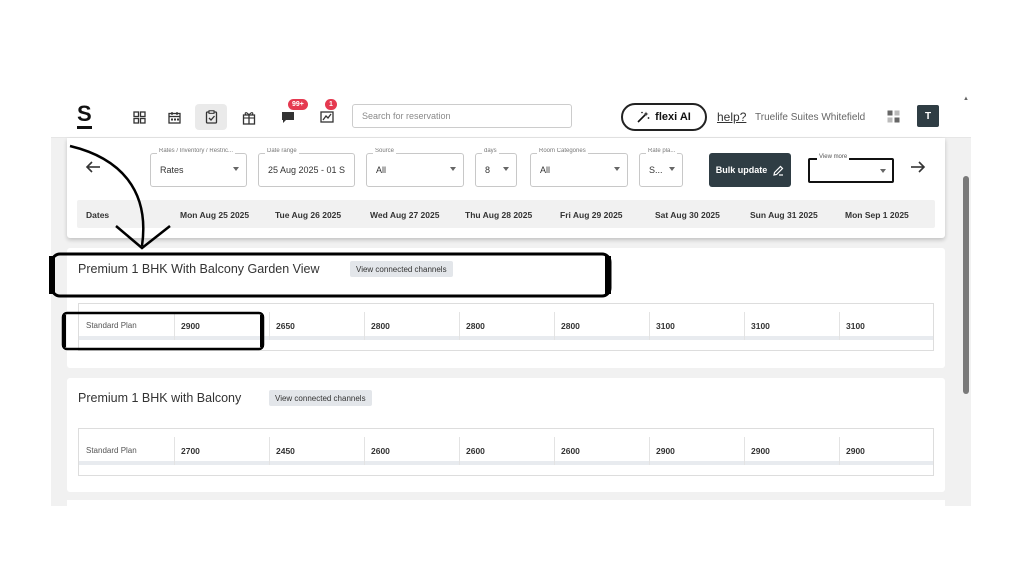 The width and height of the screenshot is (1024, 576). What do you see at coordinates (174, 117) in the screenshot?
I see `calendar-icon` at bounding box center [174, 117].